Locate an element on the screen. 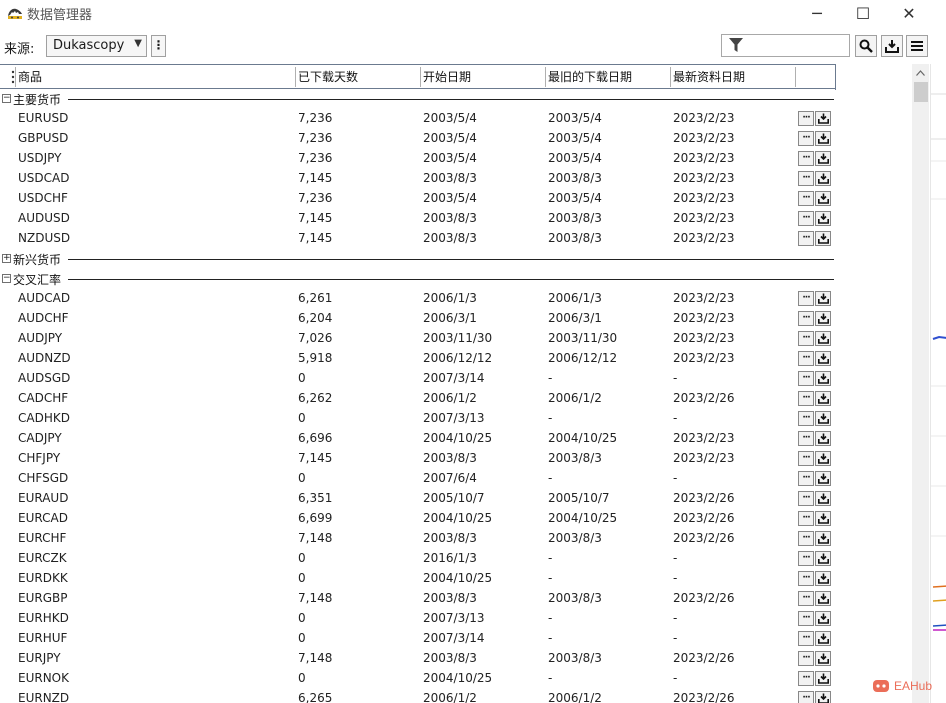  table-row: USDJPY 7,236 2003/5/4 2003/5/4 2023/2/23 ··· is located at coordinates (418, 159).